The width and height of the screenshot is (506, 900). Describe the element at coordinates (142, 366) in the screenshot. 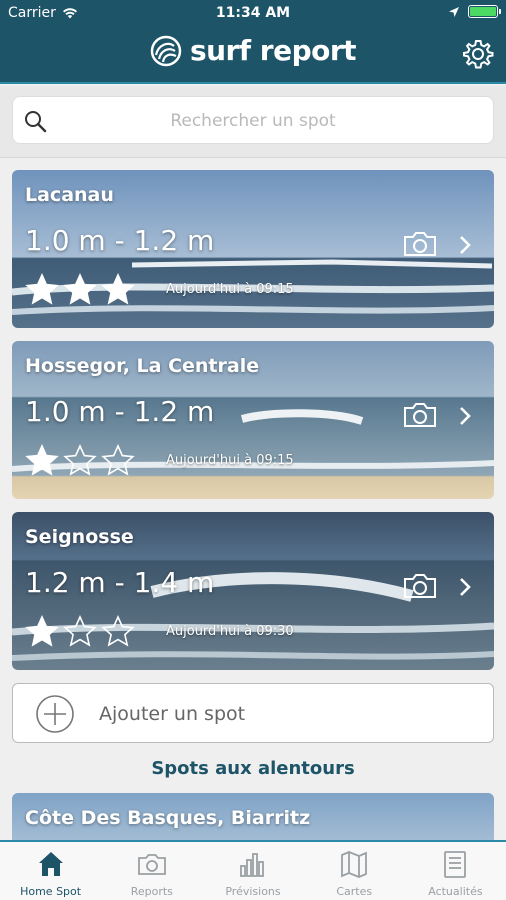

I see `spot-name: Hossegor, La Centrale` at that location.